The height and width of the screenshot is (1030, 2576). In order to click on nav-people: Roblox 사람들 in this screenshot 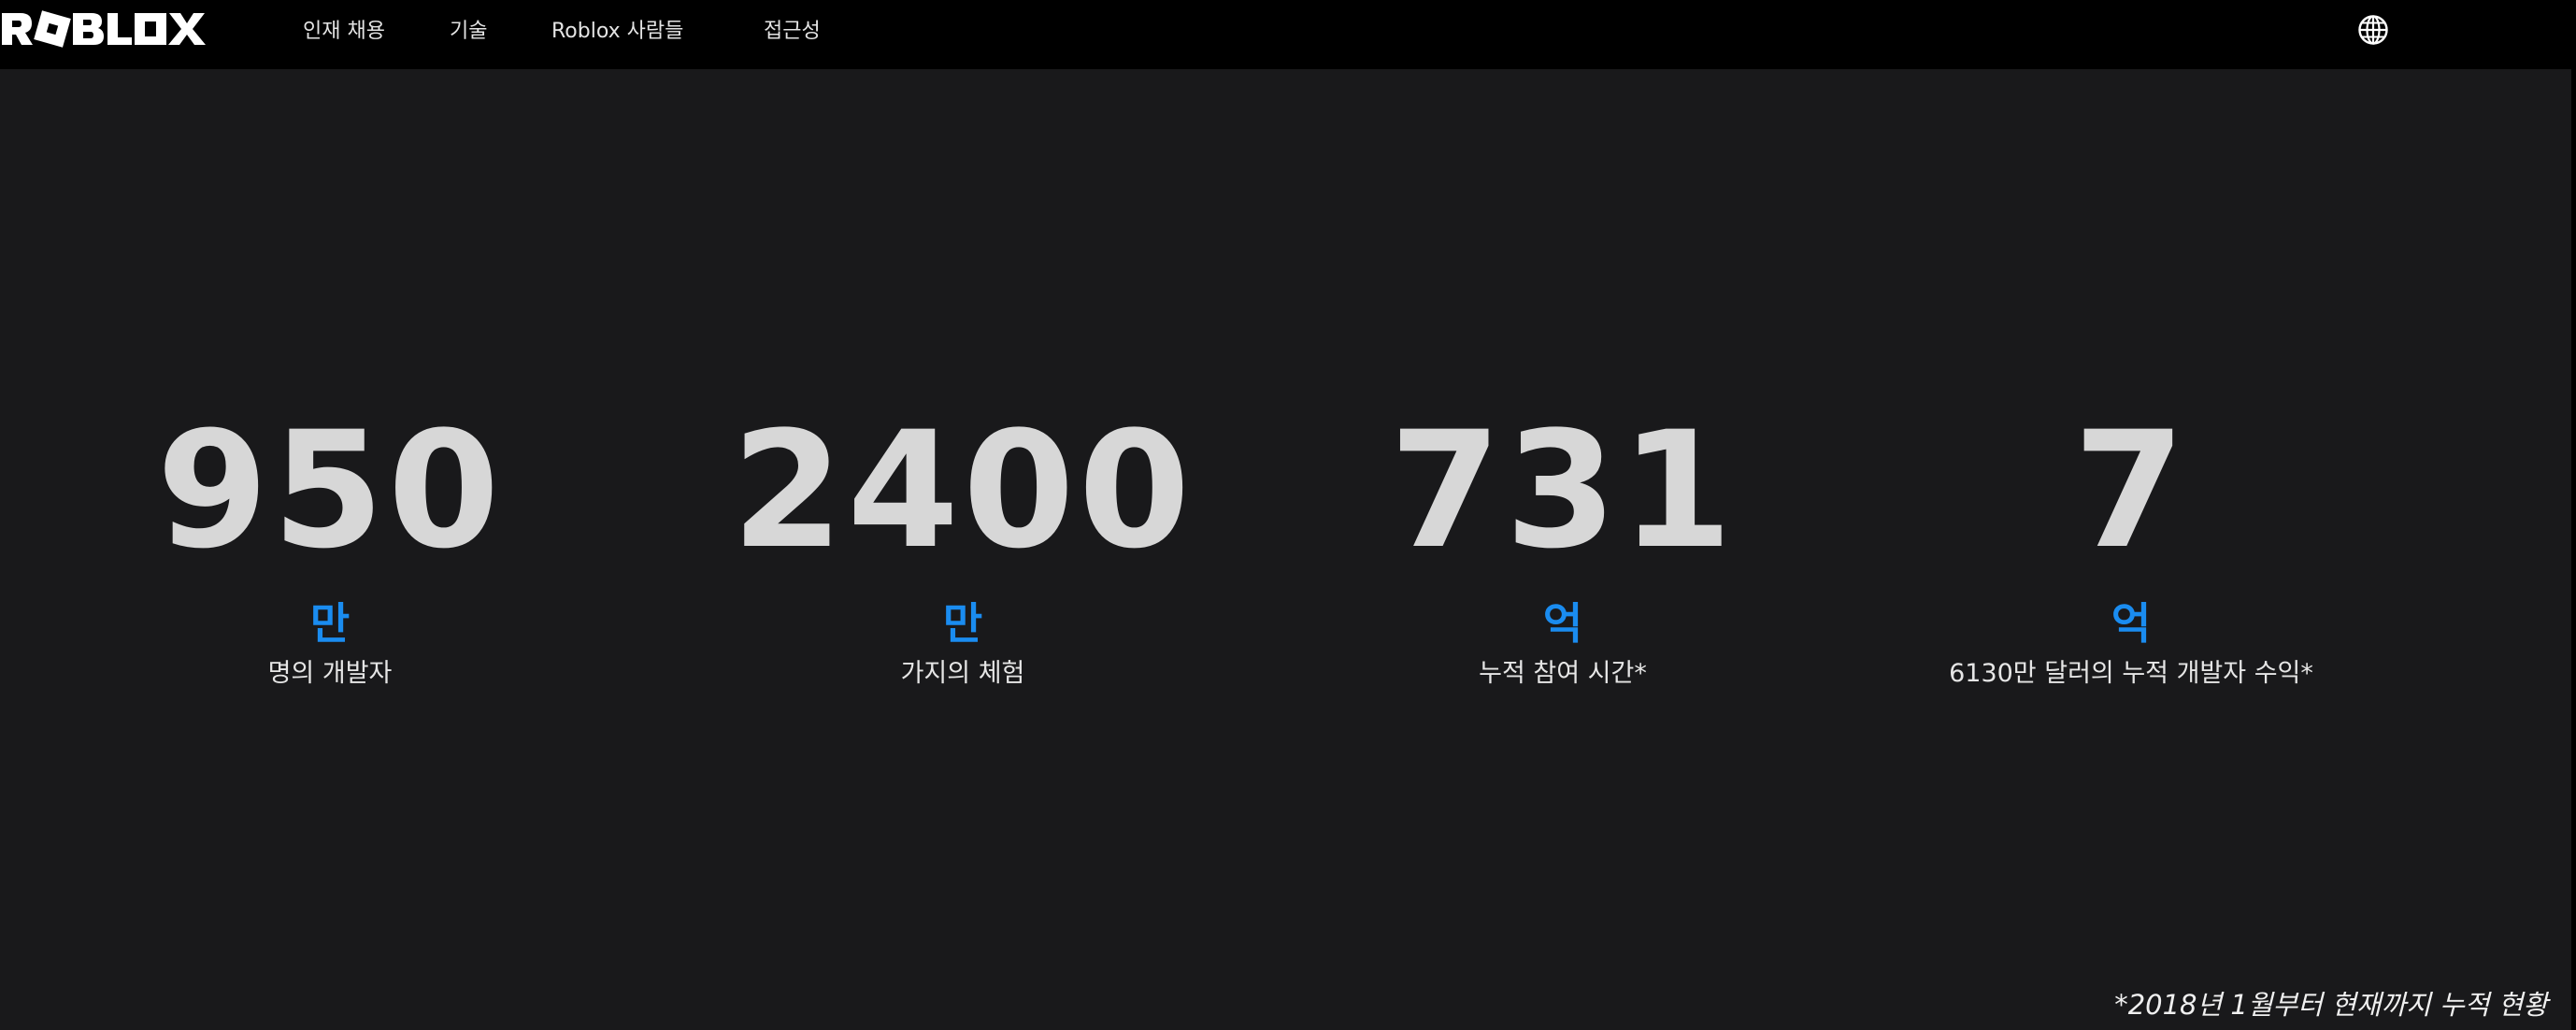, I will do `click(617, 29)`.